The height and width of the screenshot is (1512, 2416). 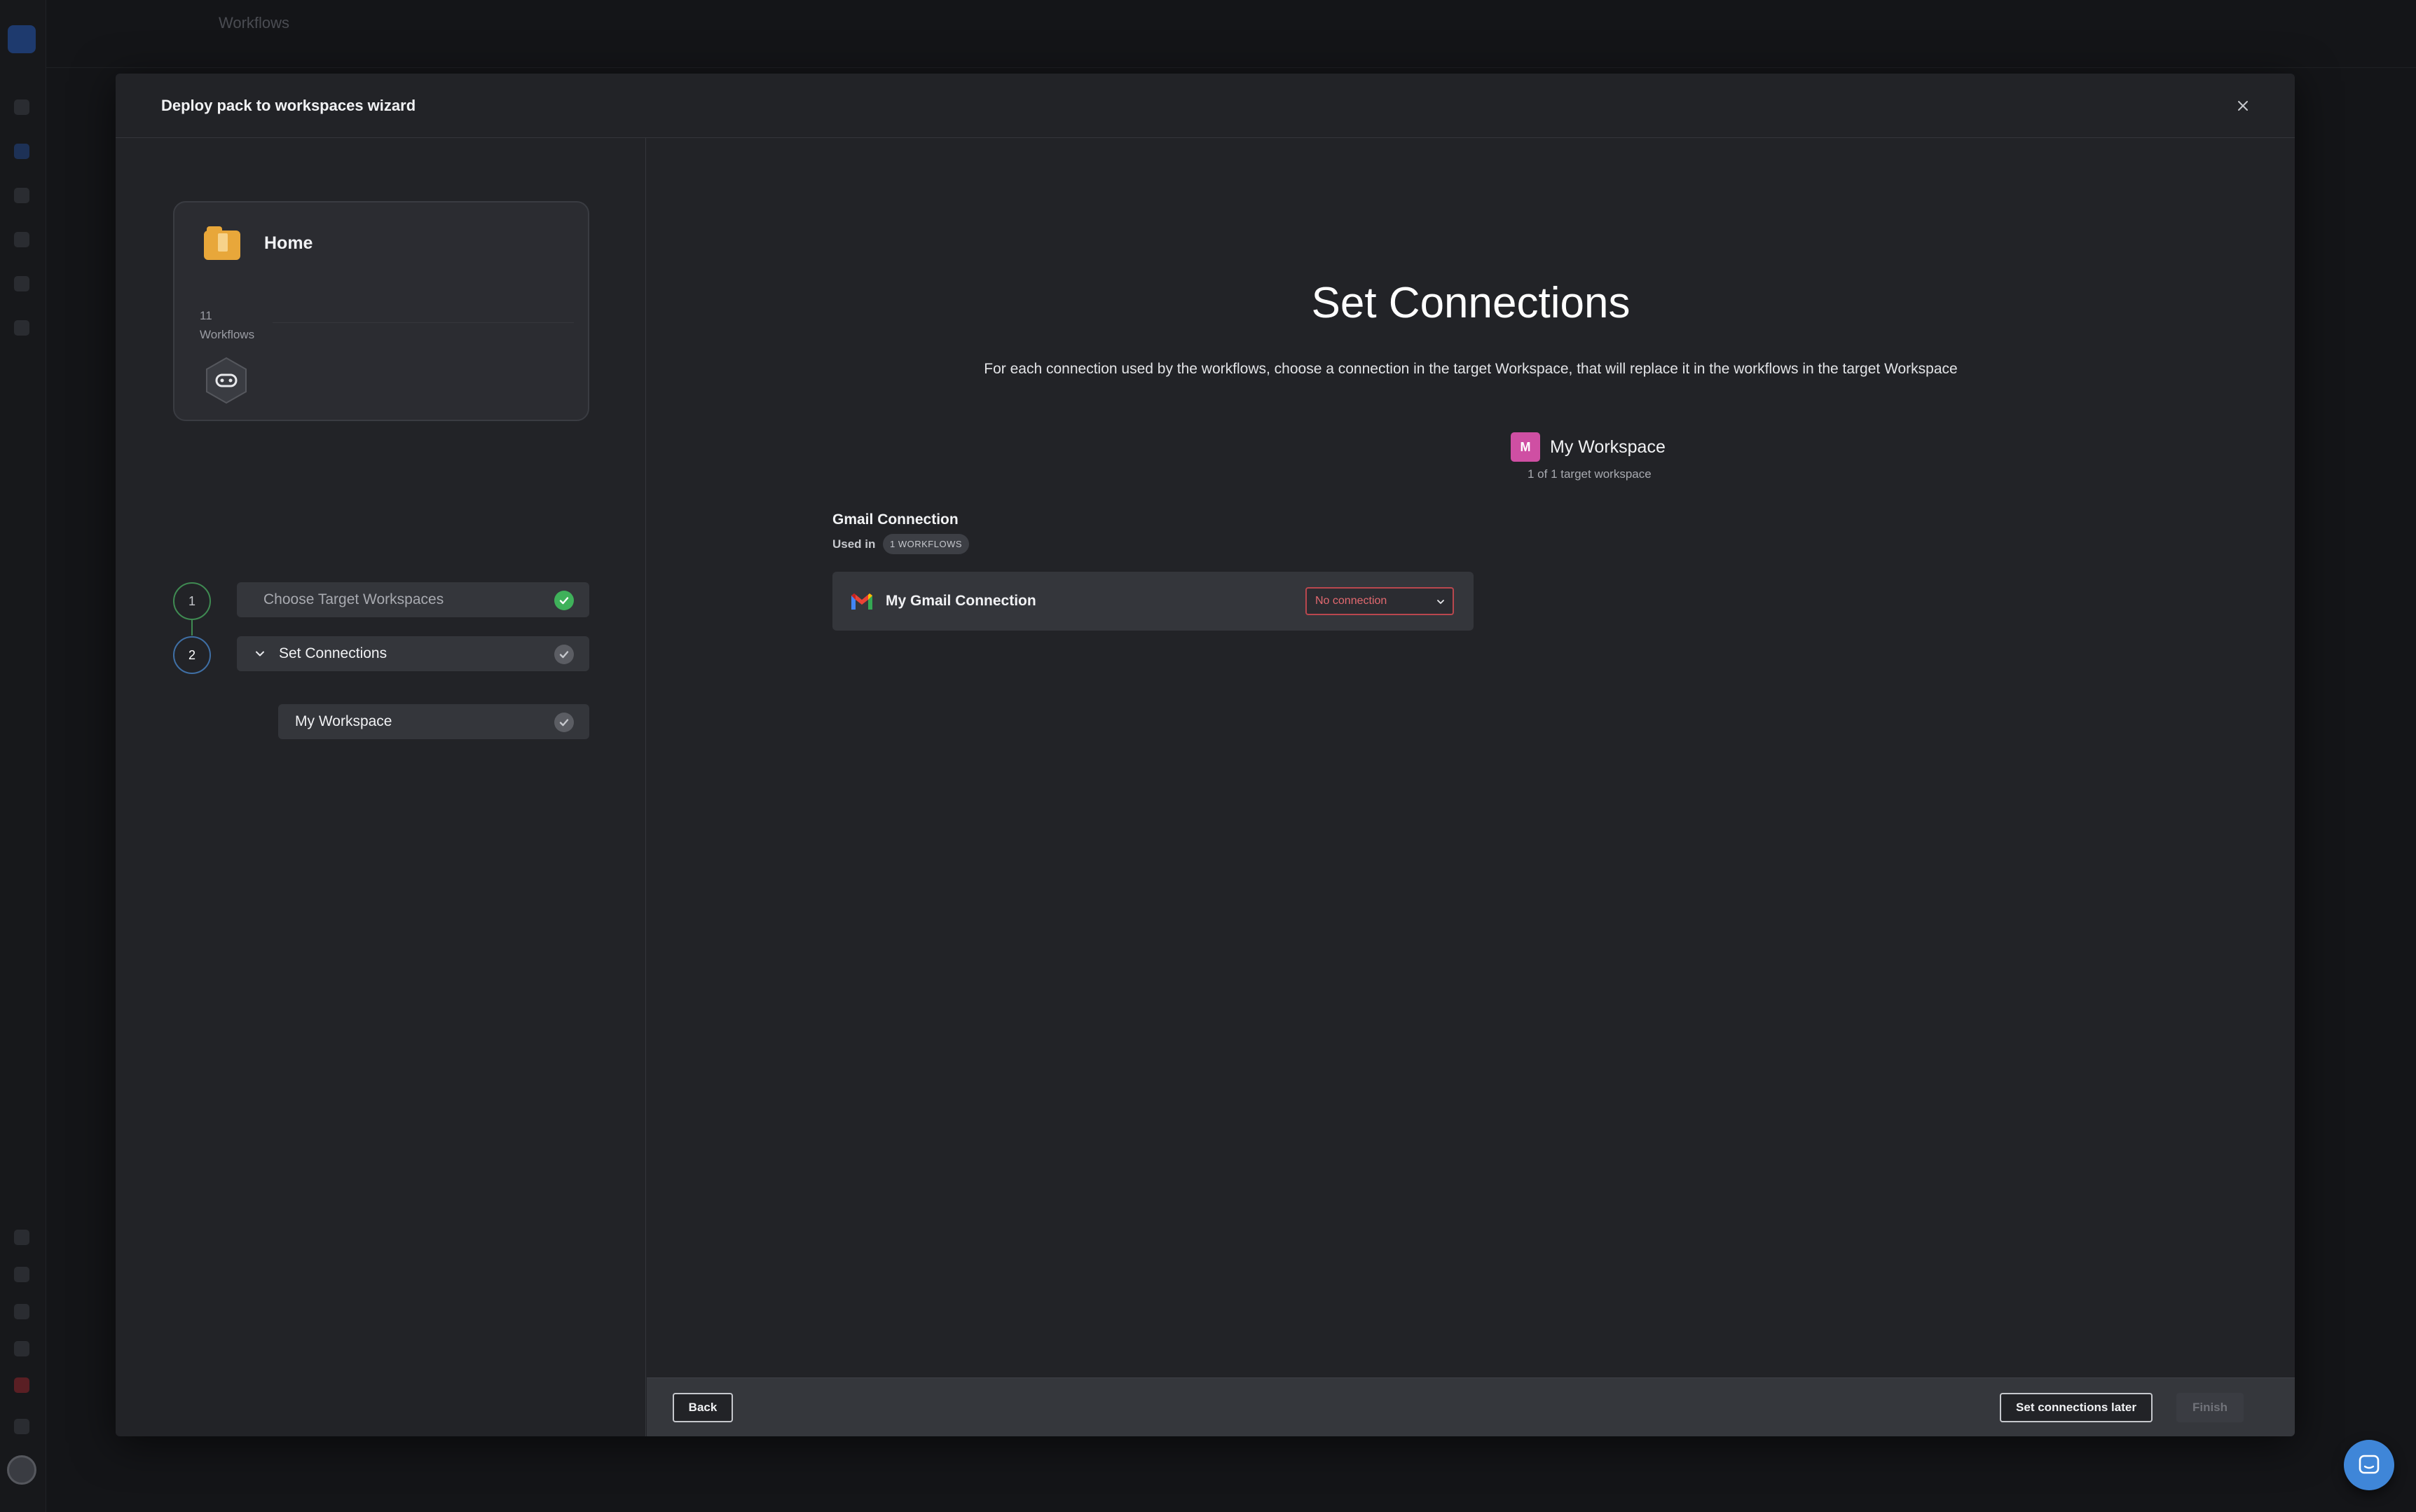 What do you see at coordinates (192, 655) in the screenshot?
I see `step-2-number: 2` at bounding box center [192, 655].